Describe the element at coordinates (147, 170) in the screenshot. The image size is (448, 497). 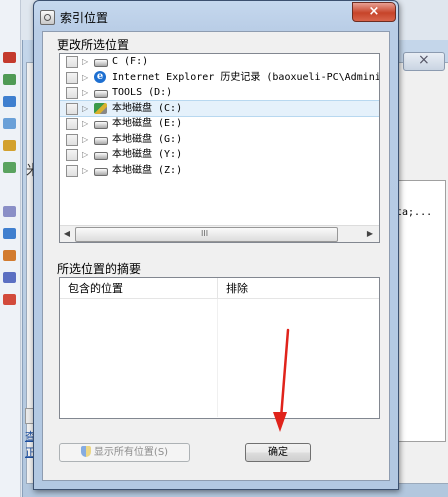
I see `location-label: 本地磁盘 (Z:)` at that location.